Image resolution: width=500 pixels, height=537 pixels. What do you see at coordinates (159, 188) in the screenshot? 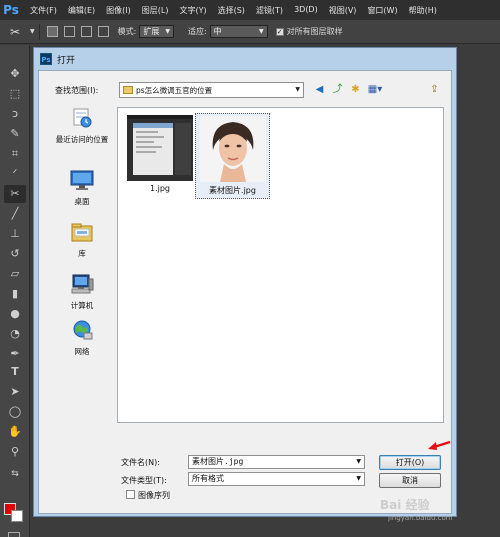
I see `file-name: 1.jpg` at bounding box center [159, 188].